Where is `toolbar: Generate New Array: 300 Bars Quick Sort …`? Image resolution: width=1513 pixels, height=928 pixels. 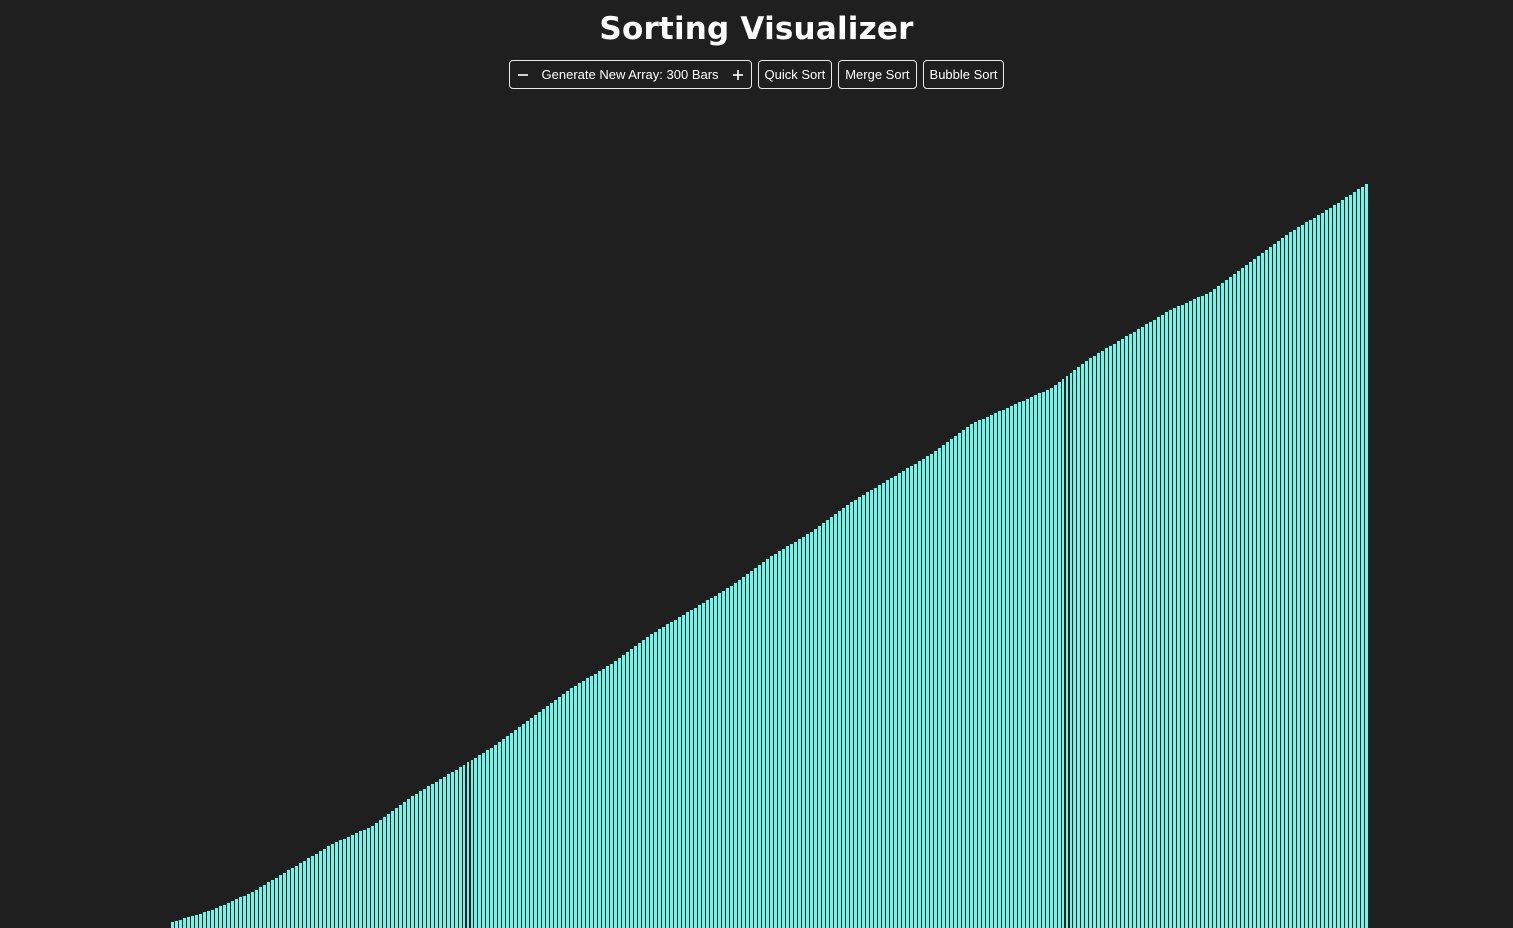 toolbar: Generate New Array: 300 Bars Quick Sort … is located at coordinates (756, 74).